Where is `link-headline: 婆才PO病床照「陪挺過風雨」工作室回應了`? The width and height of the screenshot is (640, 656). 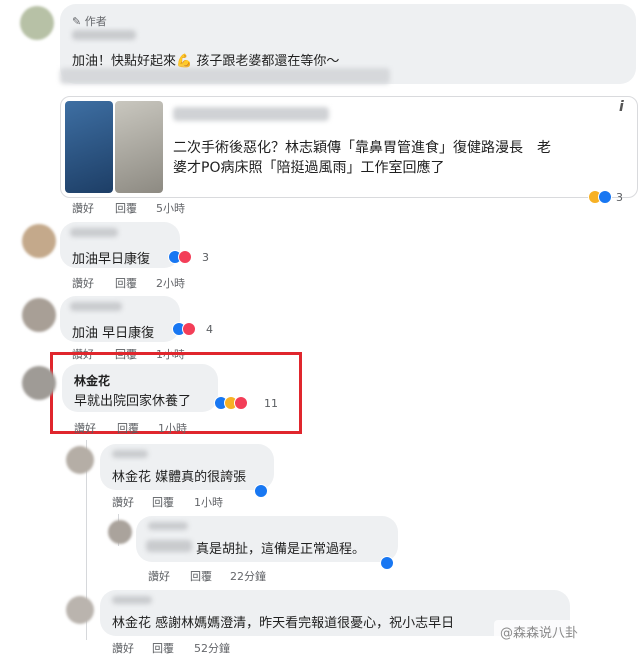 link-headline: 婆才PO病床照「陪挺過風雨」工作室回應了 is located at coordinates (309, 168).